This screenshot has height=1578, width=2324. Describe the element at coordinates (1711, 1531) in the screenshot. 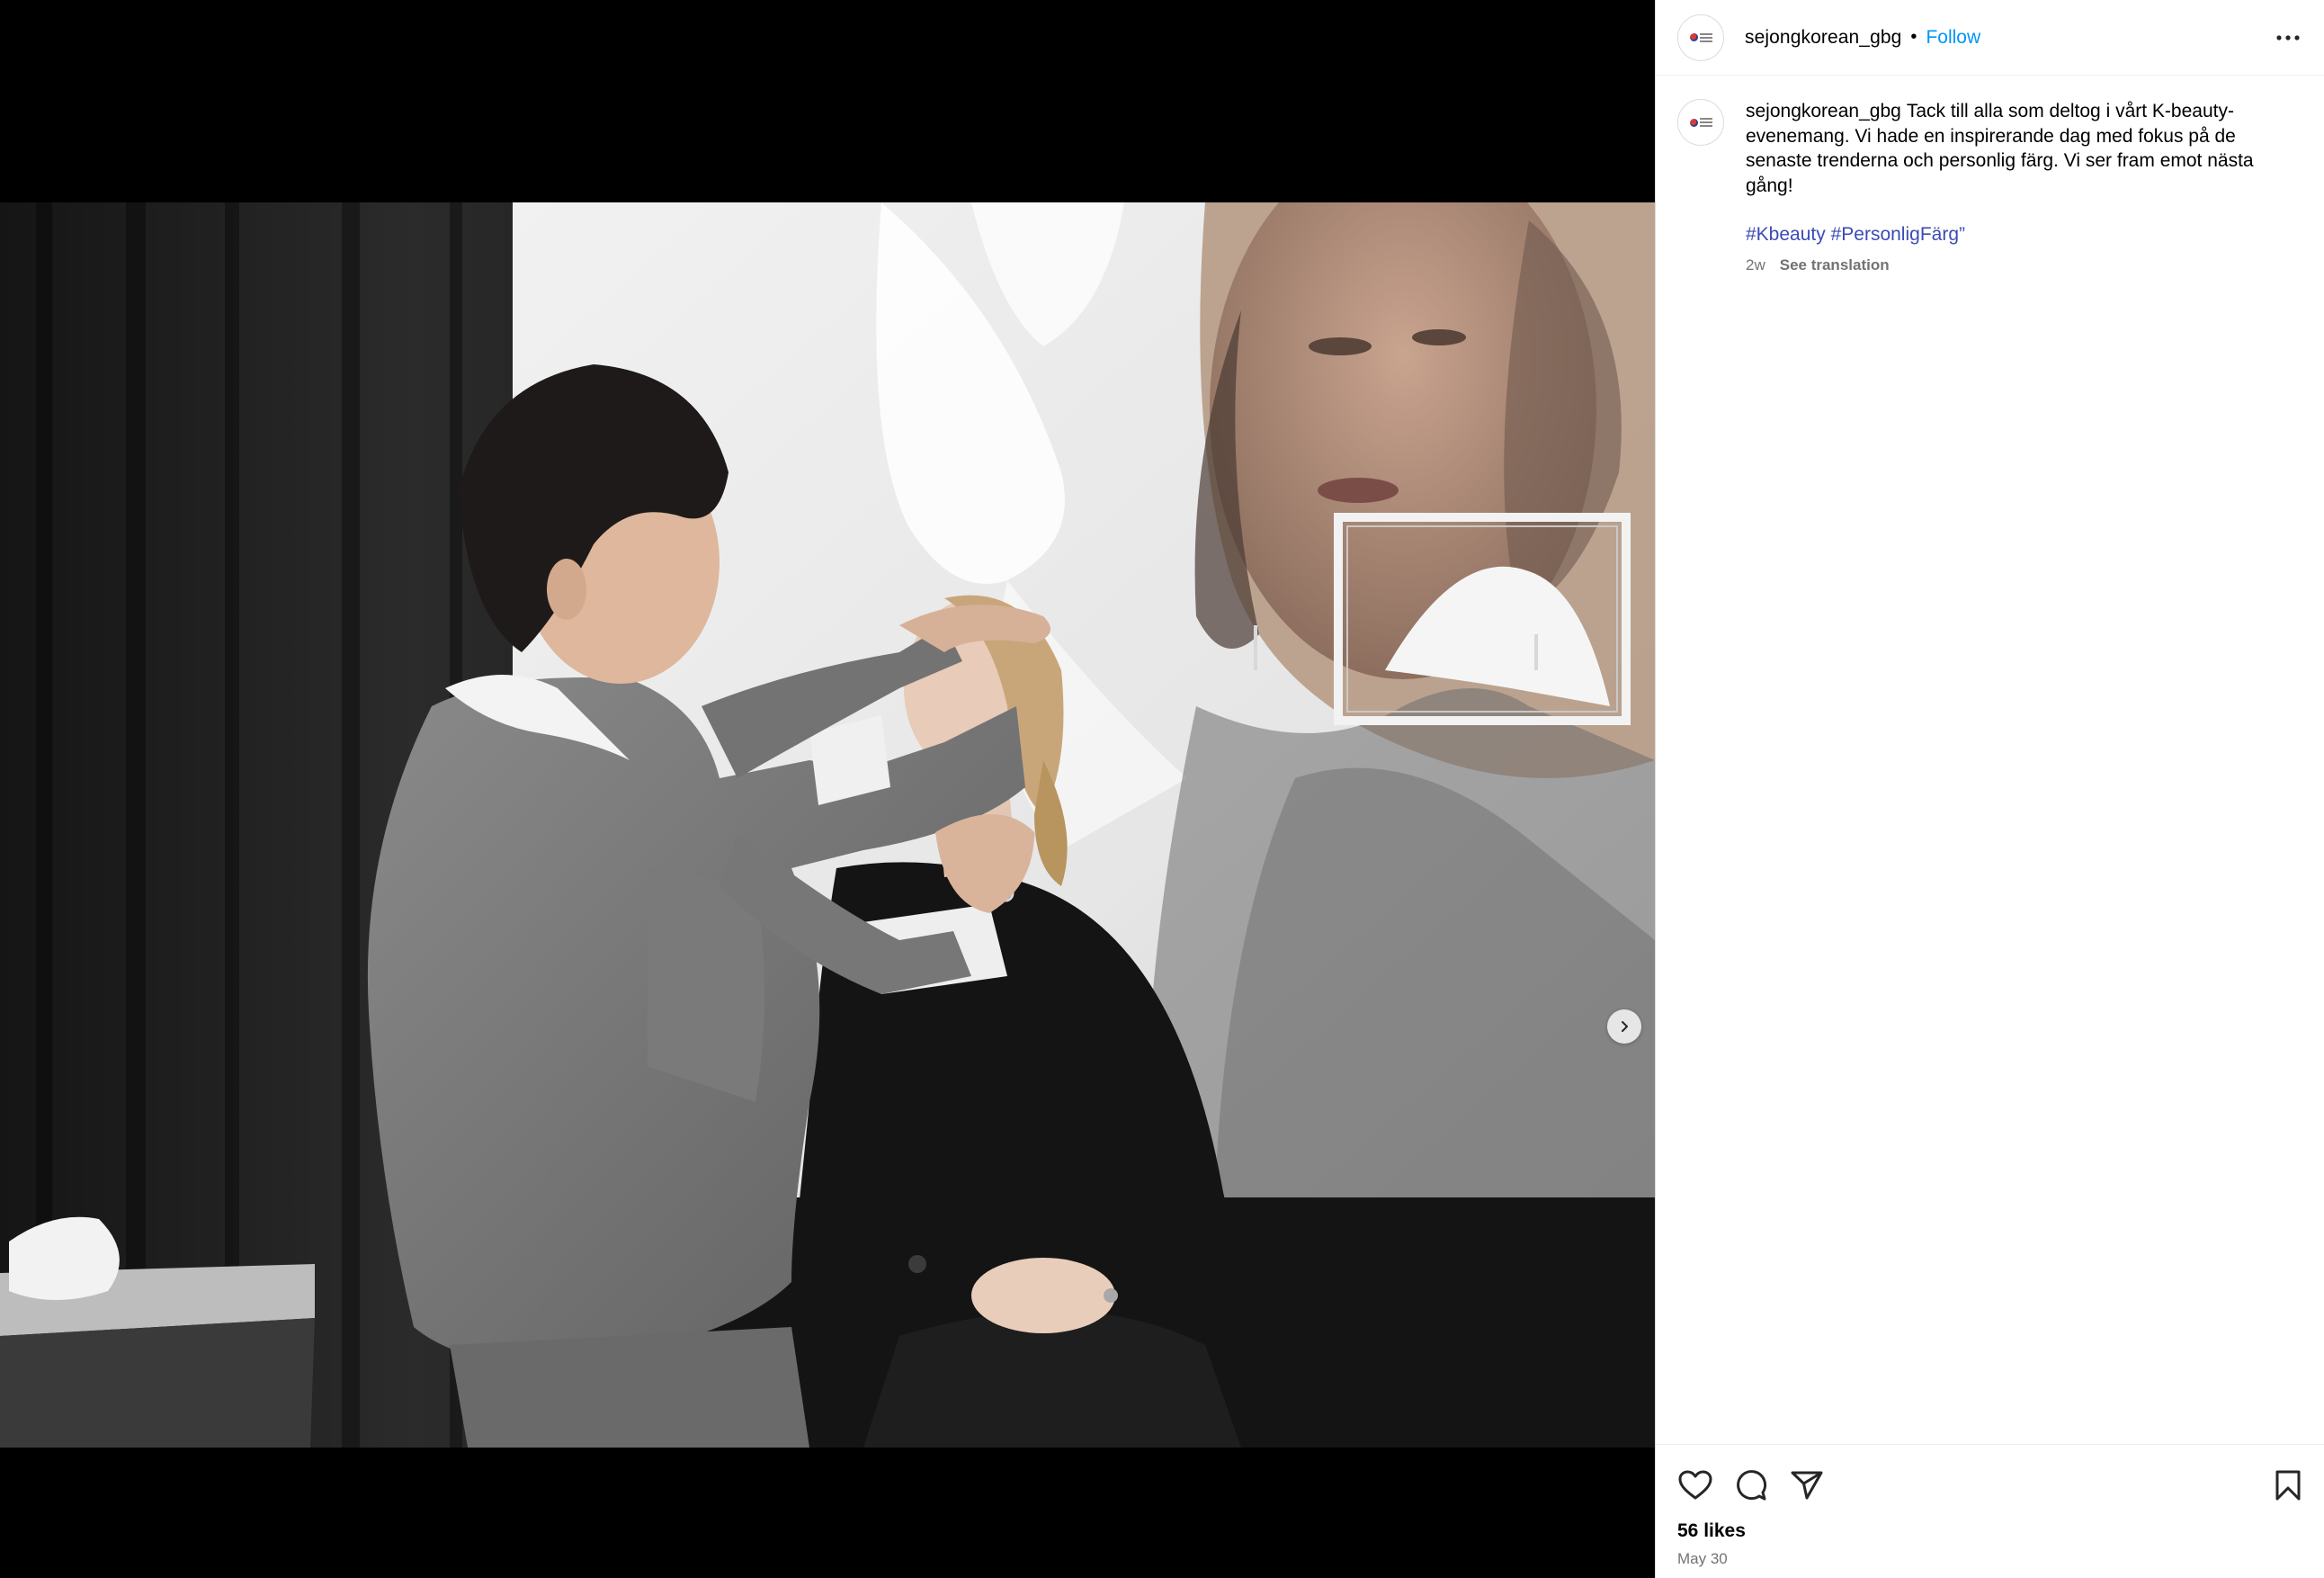

I see `likes-count: 56 likes` at that location.